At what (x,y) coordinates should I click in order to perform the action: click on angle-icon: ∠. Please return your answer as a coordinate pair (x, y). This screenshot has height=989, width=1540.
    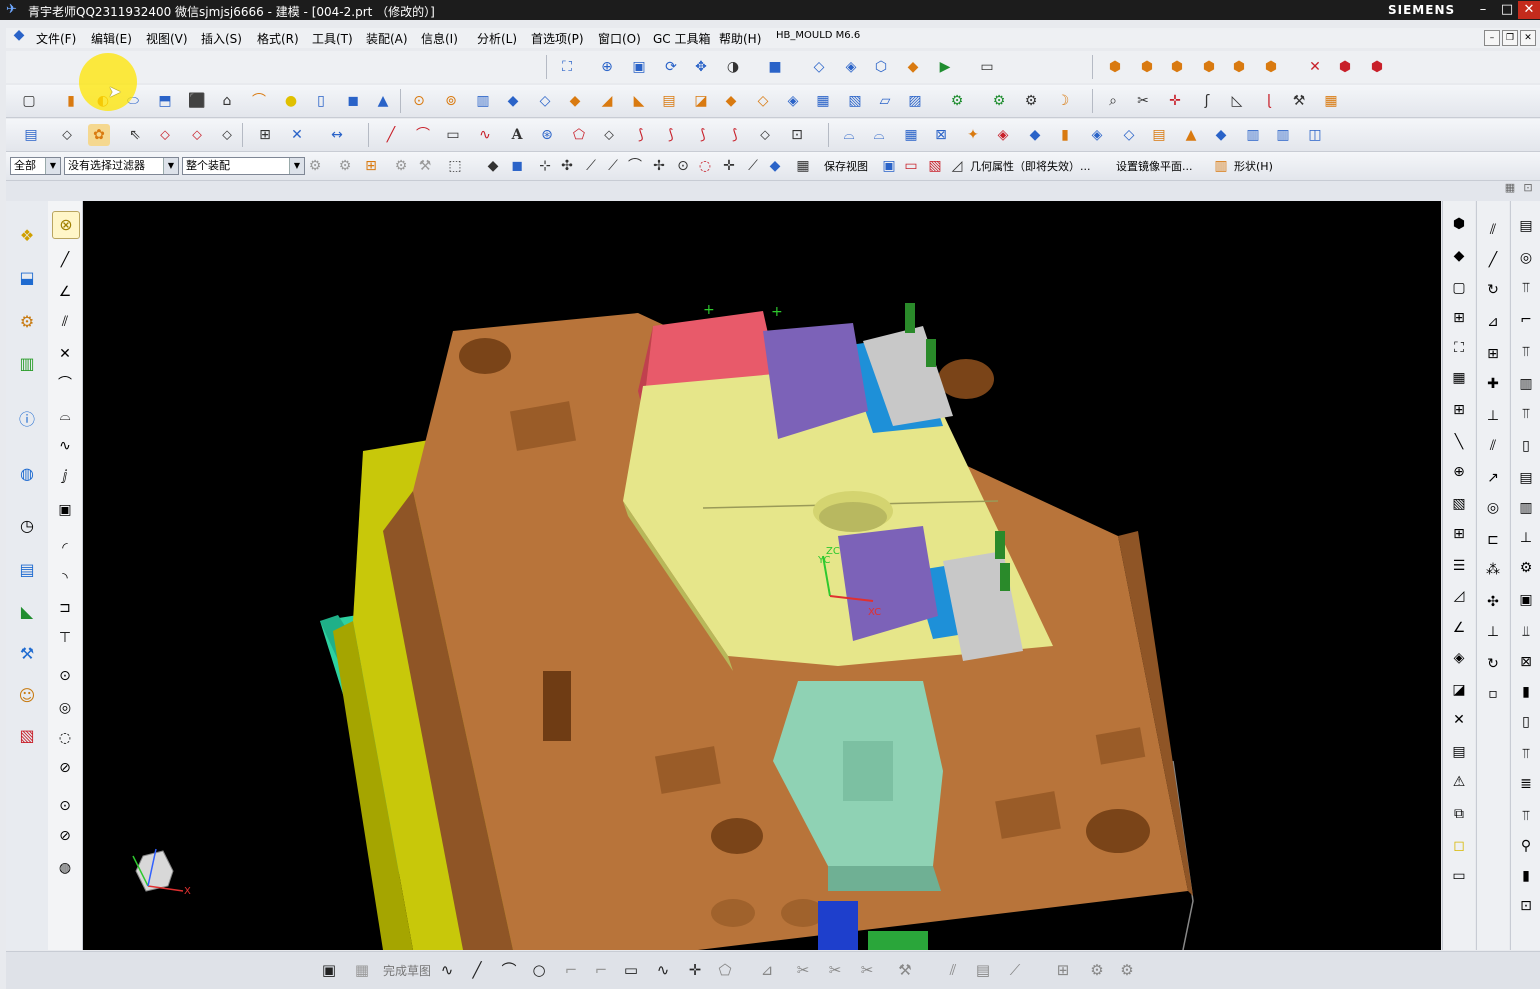
    Looking at the image, I should click on (1459, 628).